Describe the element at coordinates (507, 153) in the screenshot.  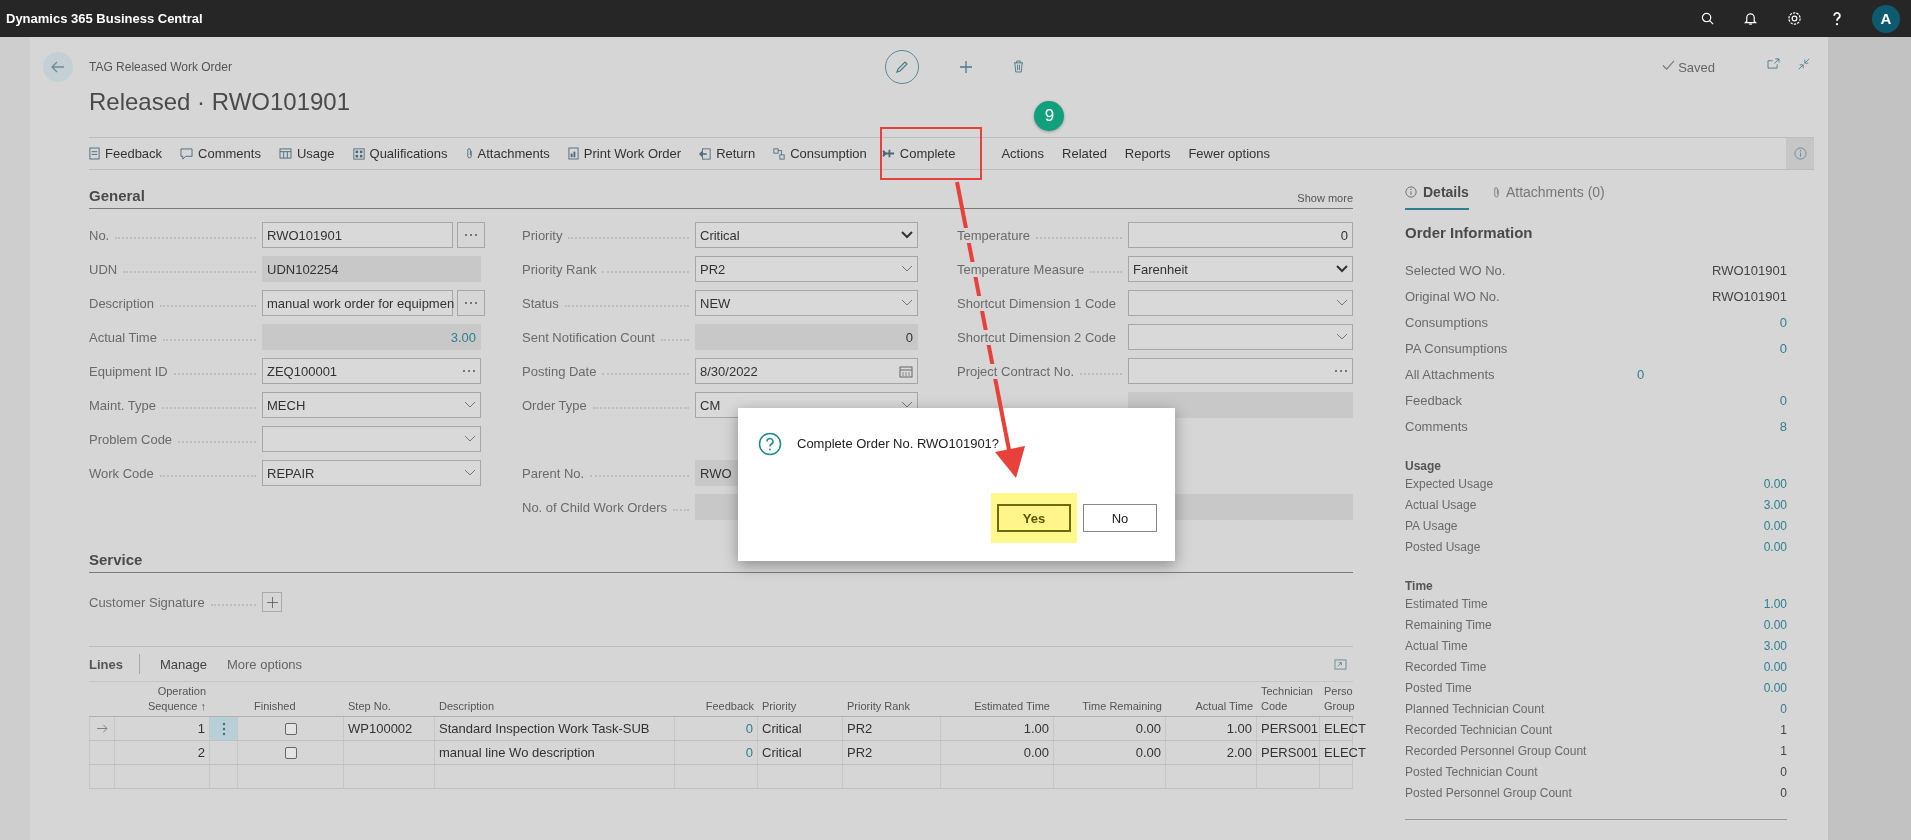
I see `action-button: Attachments` at that location.